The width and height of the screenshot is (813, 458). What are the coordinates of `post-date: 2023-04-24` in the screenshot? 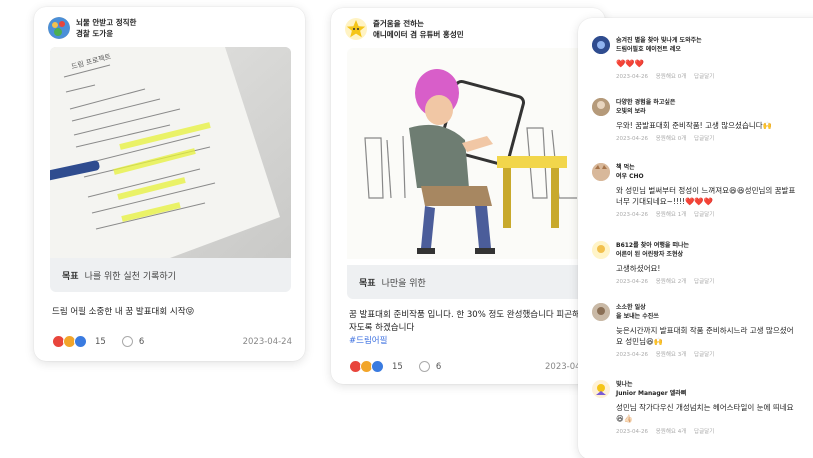 It's located at (267, 341).